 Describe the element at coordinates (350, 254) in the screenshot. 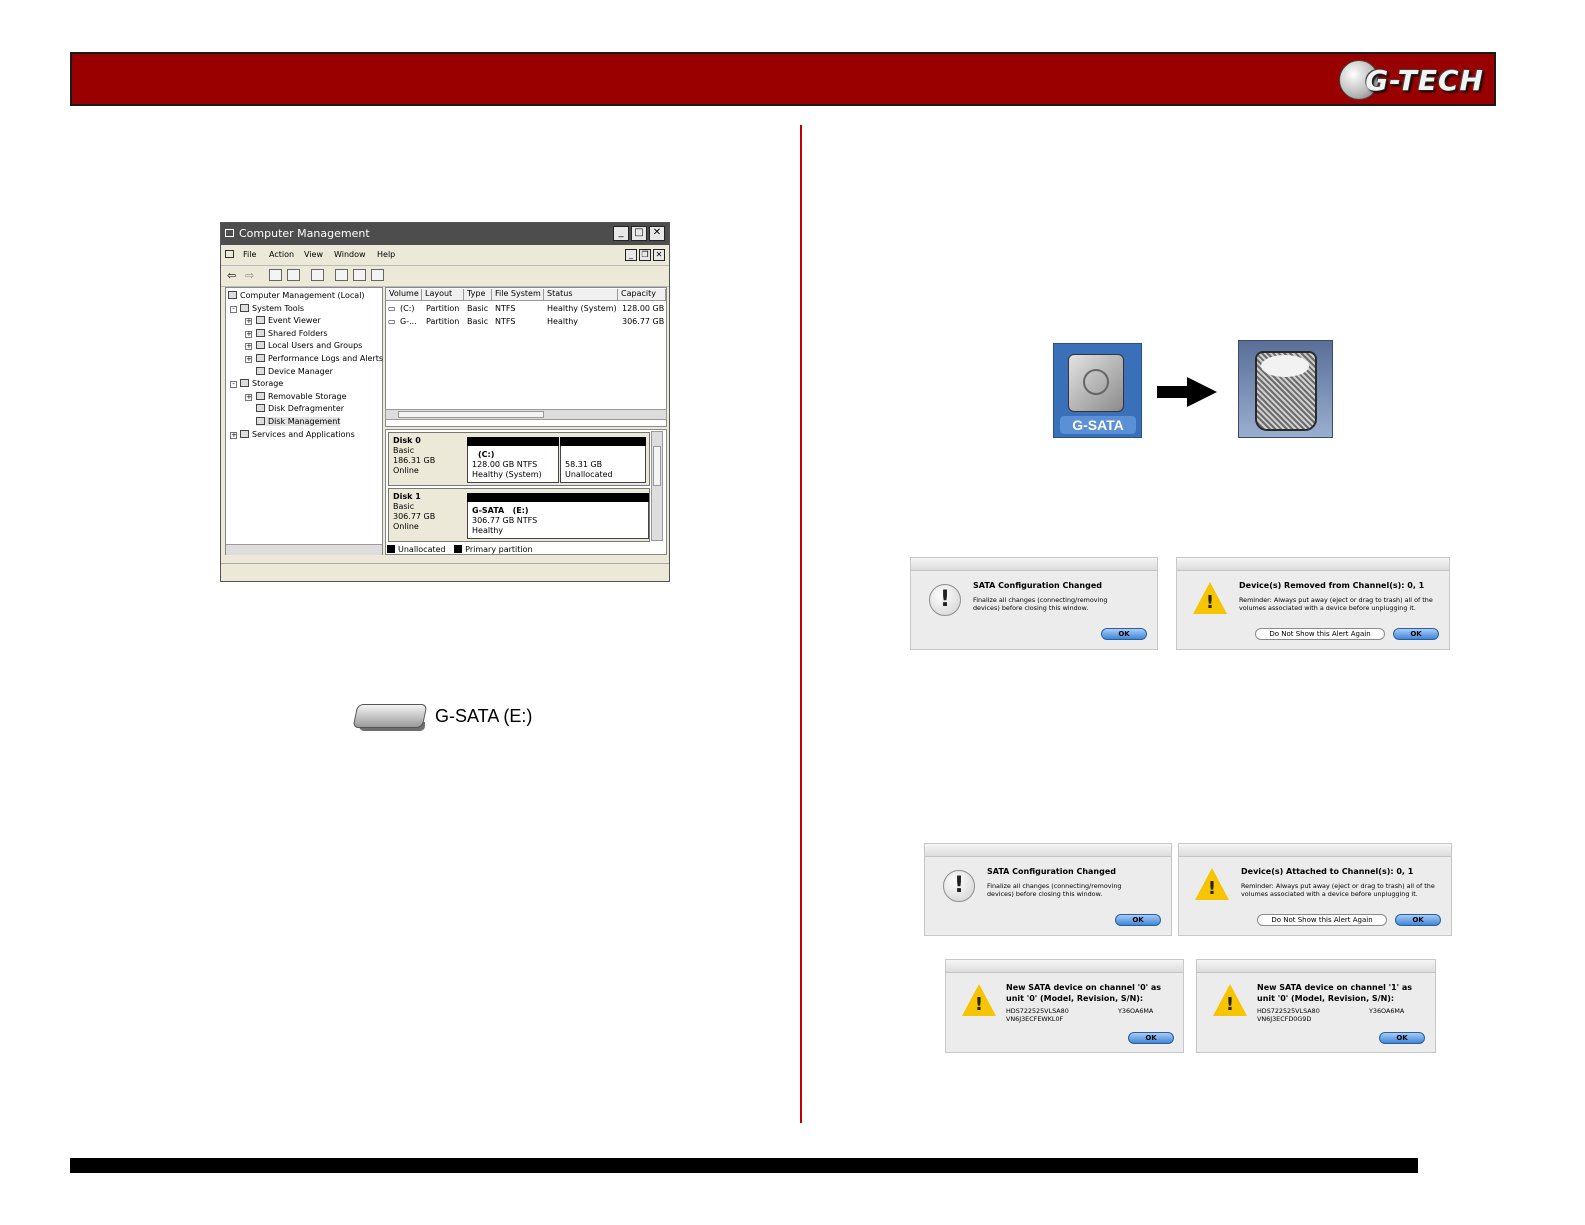

I see `menu-window: Window` at that location.